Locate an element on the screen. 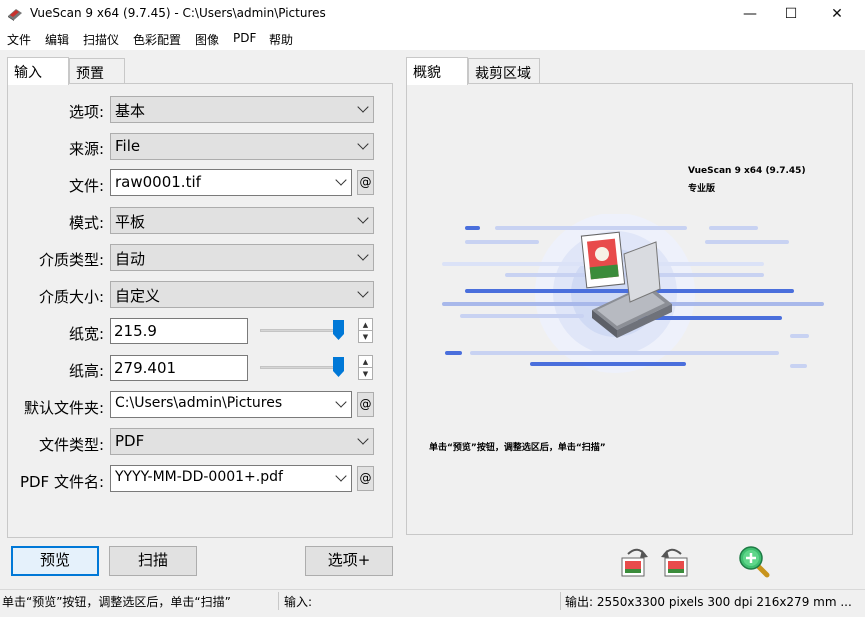  close-button: ✕ is located at coordinates (837, 14).